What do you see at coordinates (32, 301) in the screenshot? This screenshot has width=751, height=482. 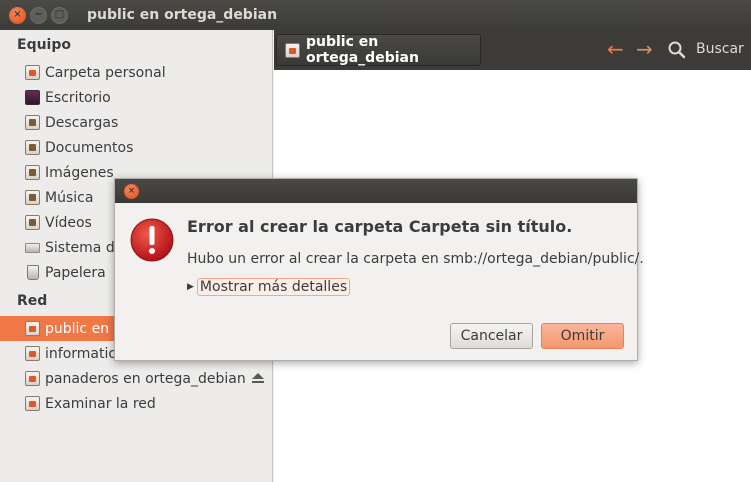 I see `sidebar-section-red: Red` at bounding box center [32, 301].